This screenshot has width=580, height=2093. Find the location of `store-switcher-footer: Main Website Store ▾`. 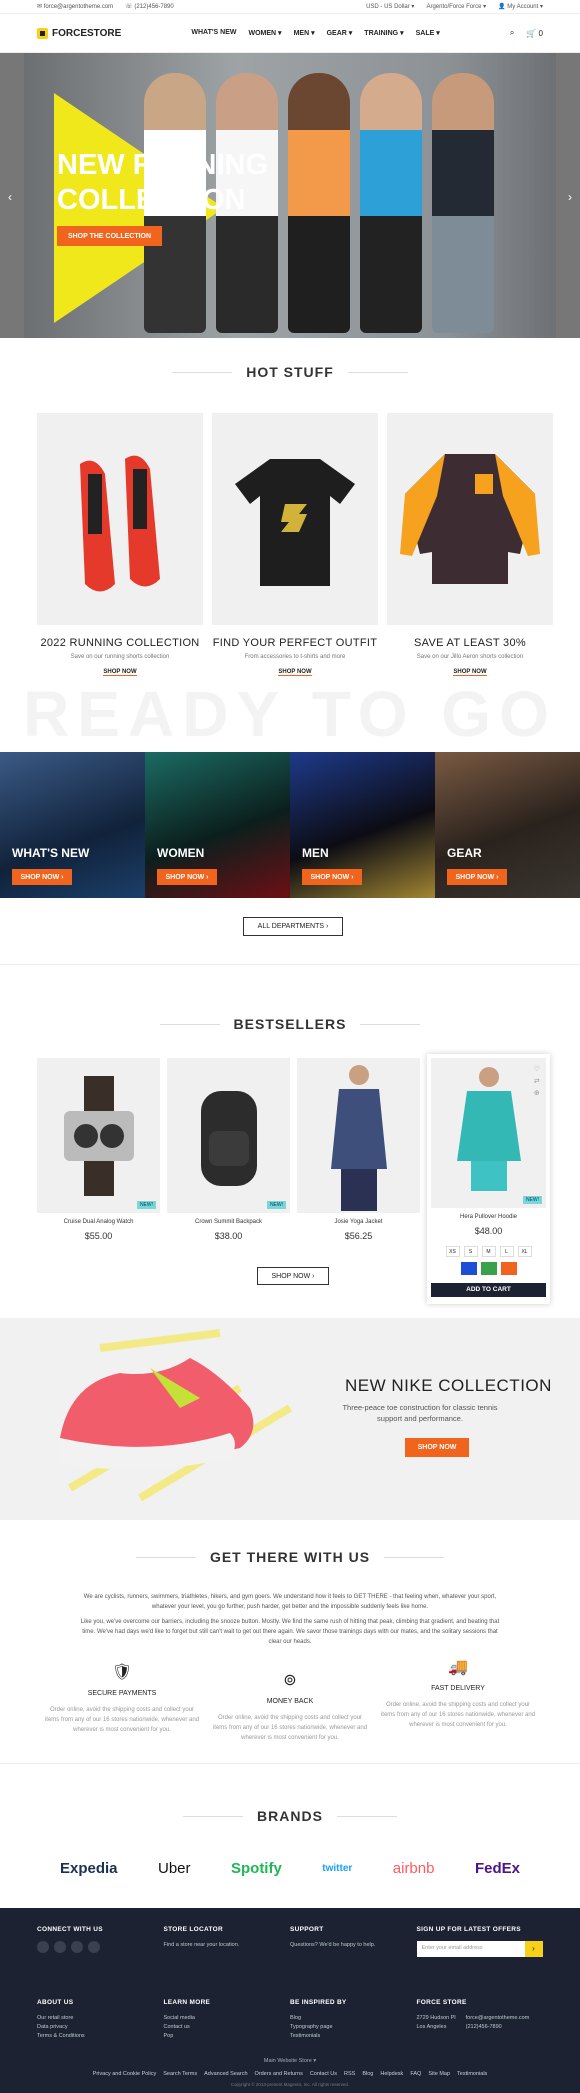

store-switcher-footer: Main Website Store ▾ is located at coordinates (290, 2061).